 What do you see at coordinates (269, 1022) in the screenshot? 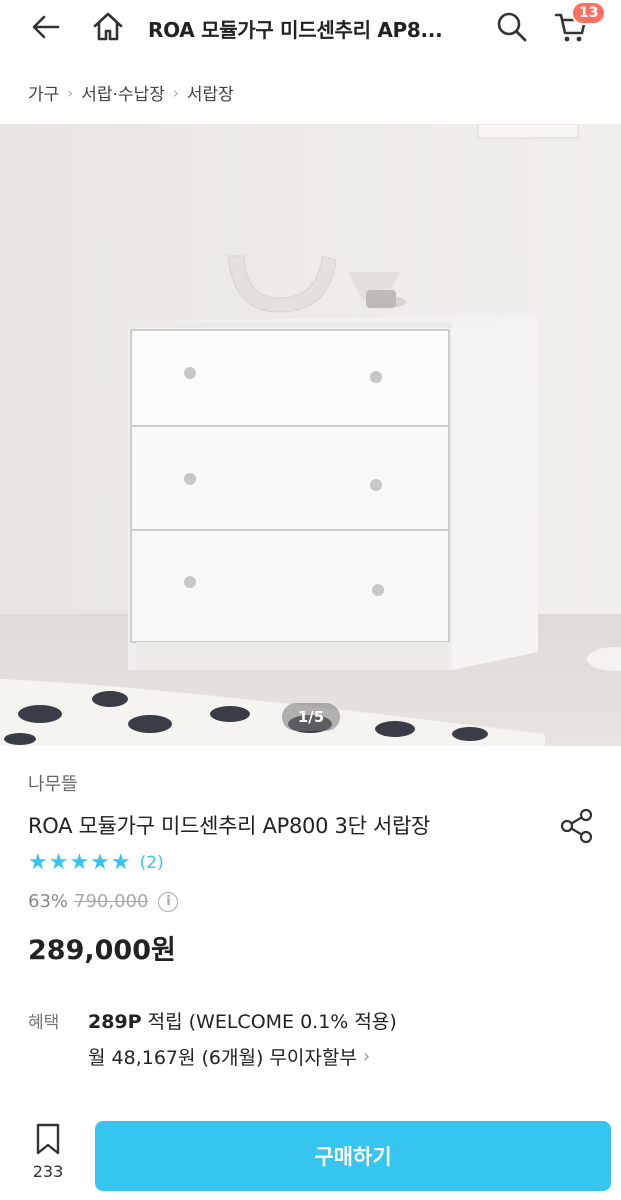
I see `points-description: 적립 (WELCOME 0.1% 적용)` at bounding box center [269, 1022].